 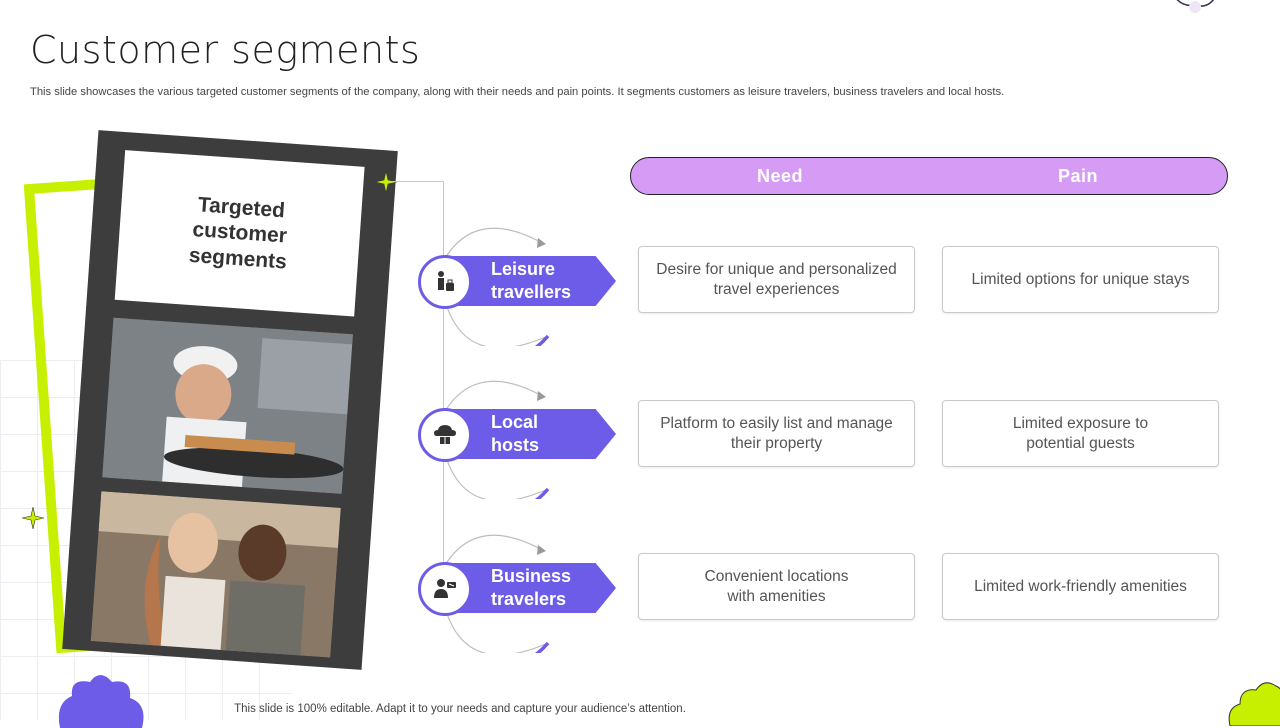 I want to click on segment-label-line: travellers, so click(x=531, y=292).